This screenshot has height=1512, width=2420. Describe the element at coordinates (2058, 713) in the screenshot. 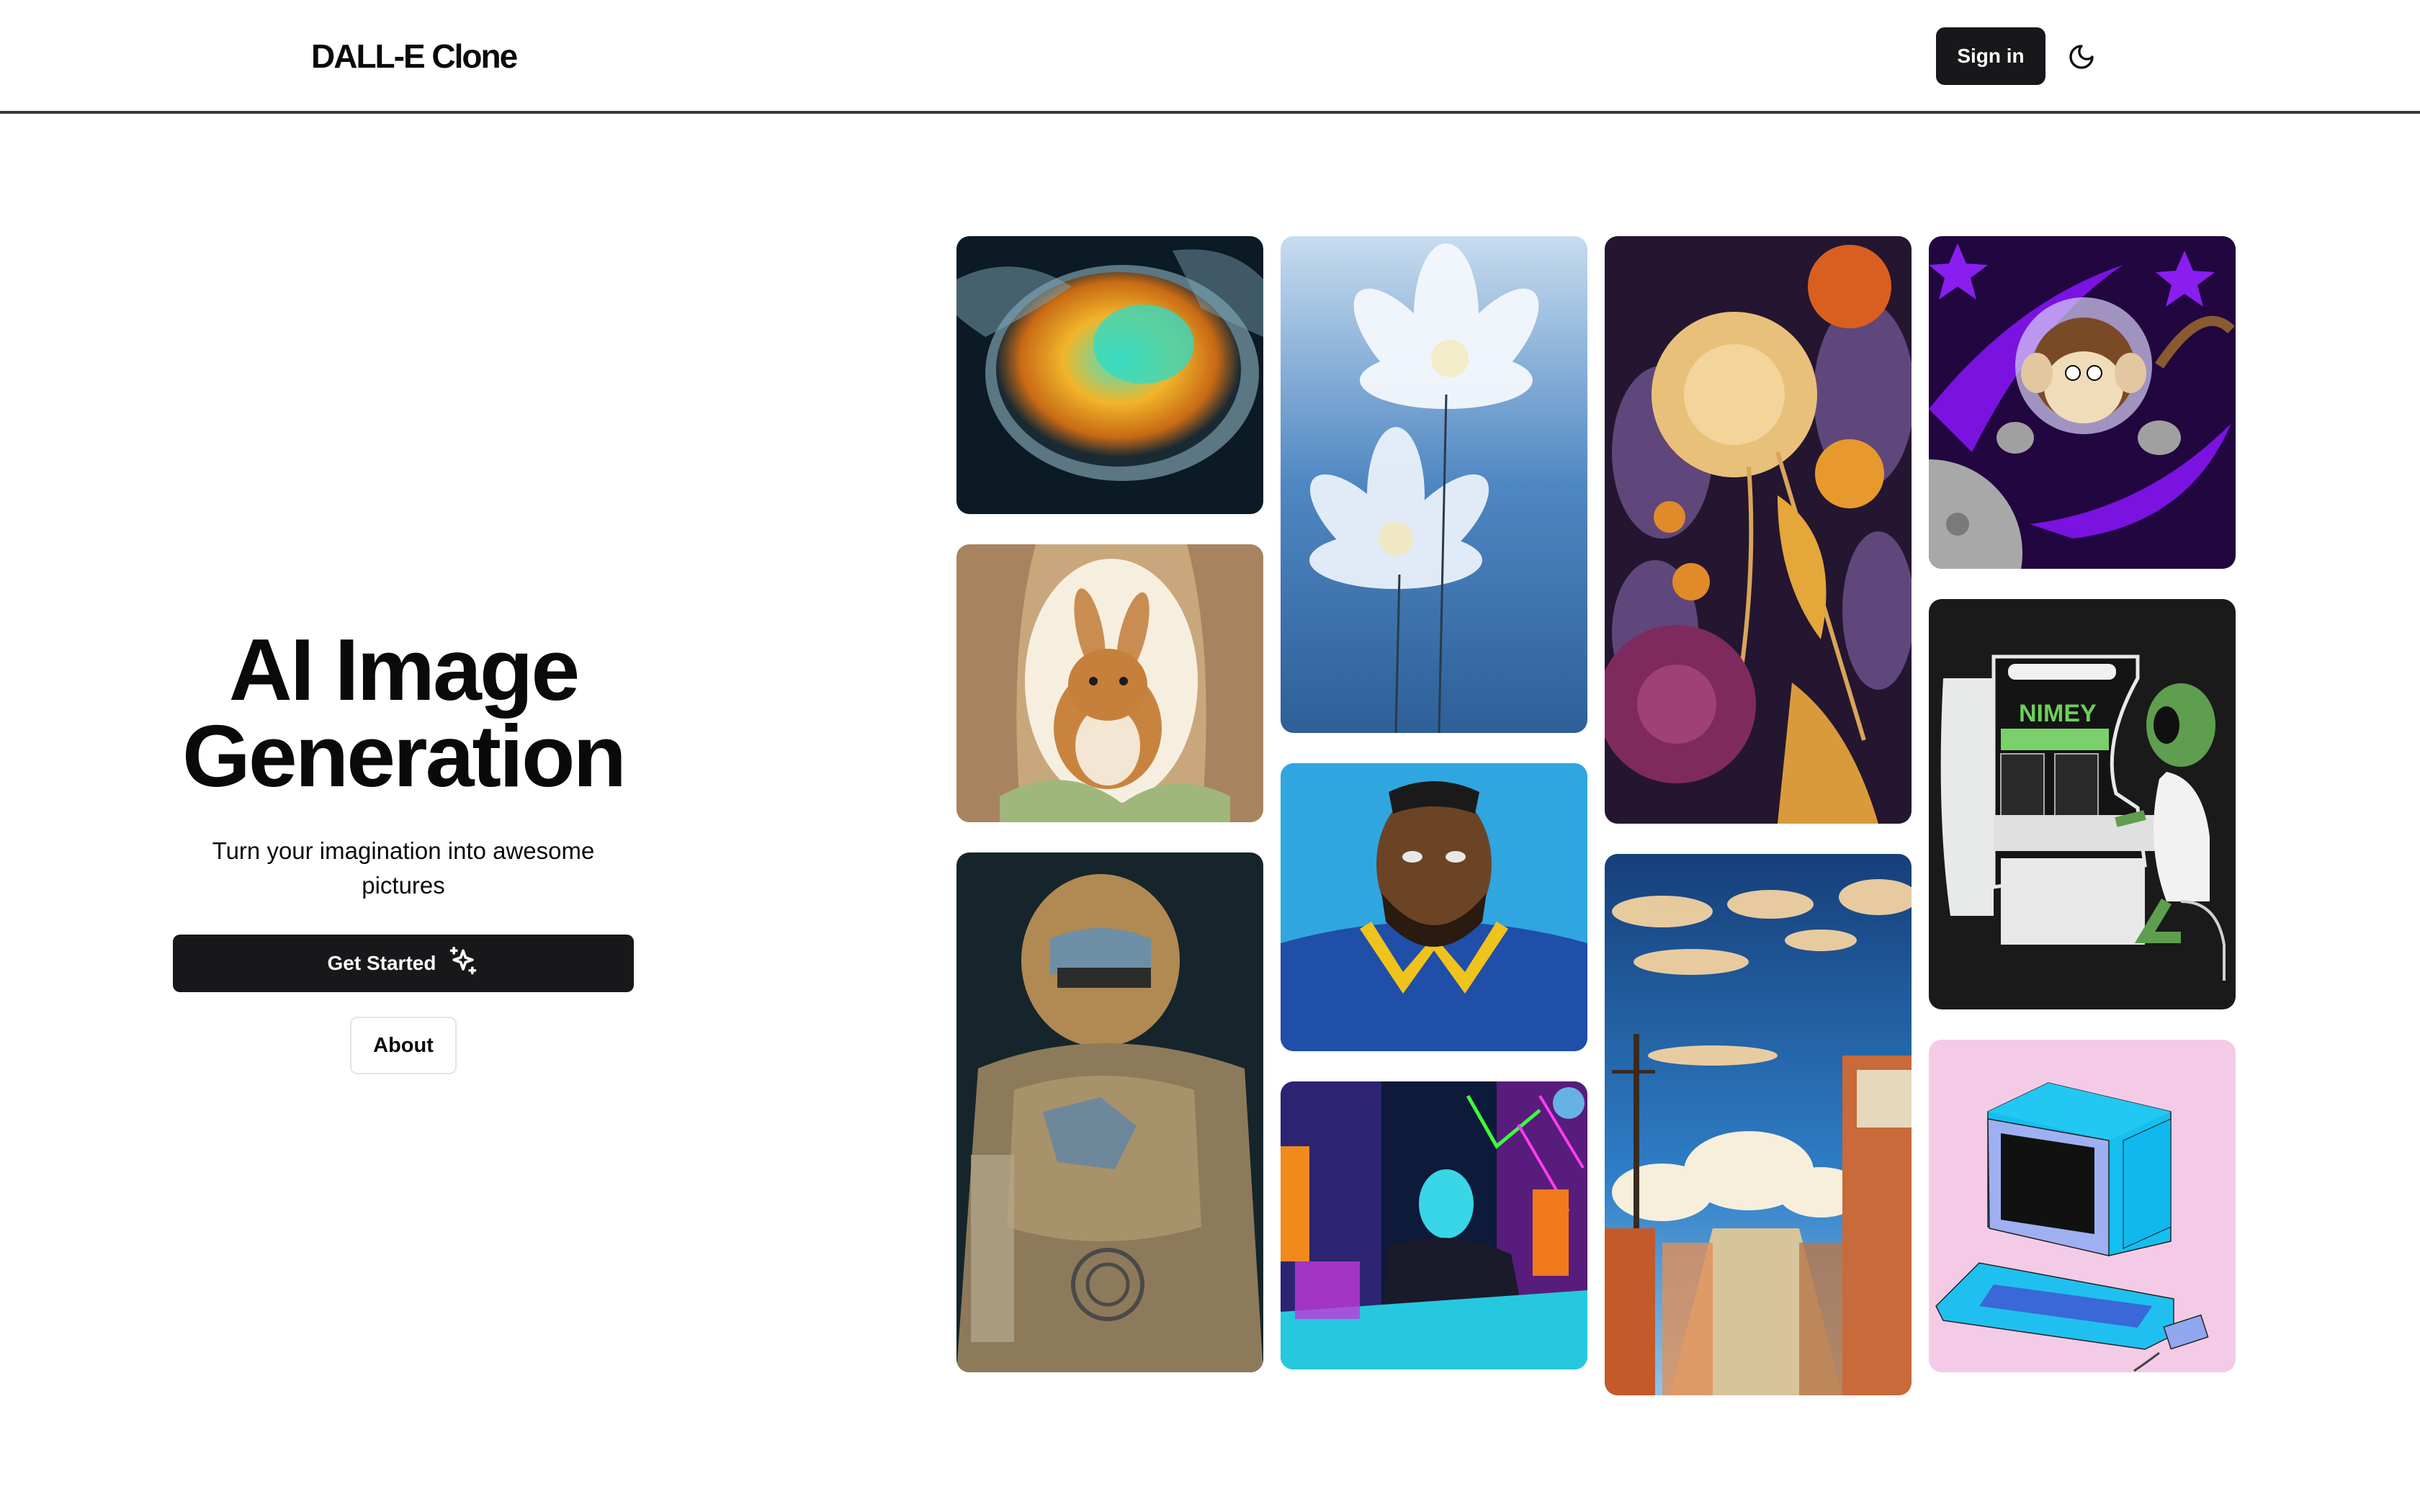

I see `svg-text: NIMEY` at that location.